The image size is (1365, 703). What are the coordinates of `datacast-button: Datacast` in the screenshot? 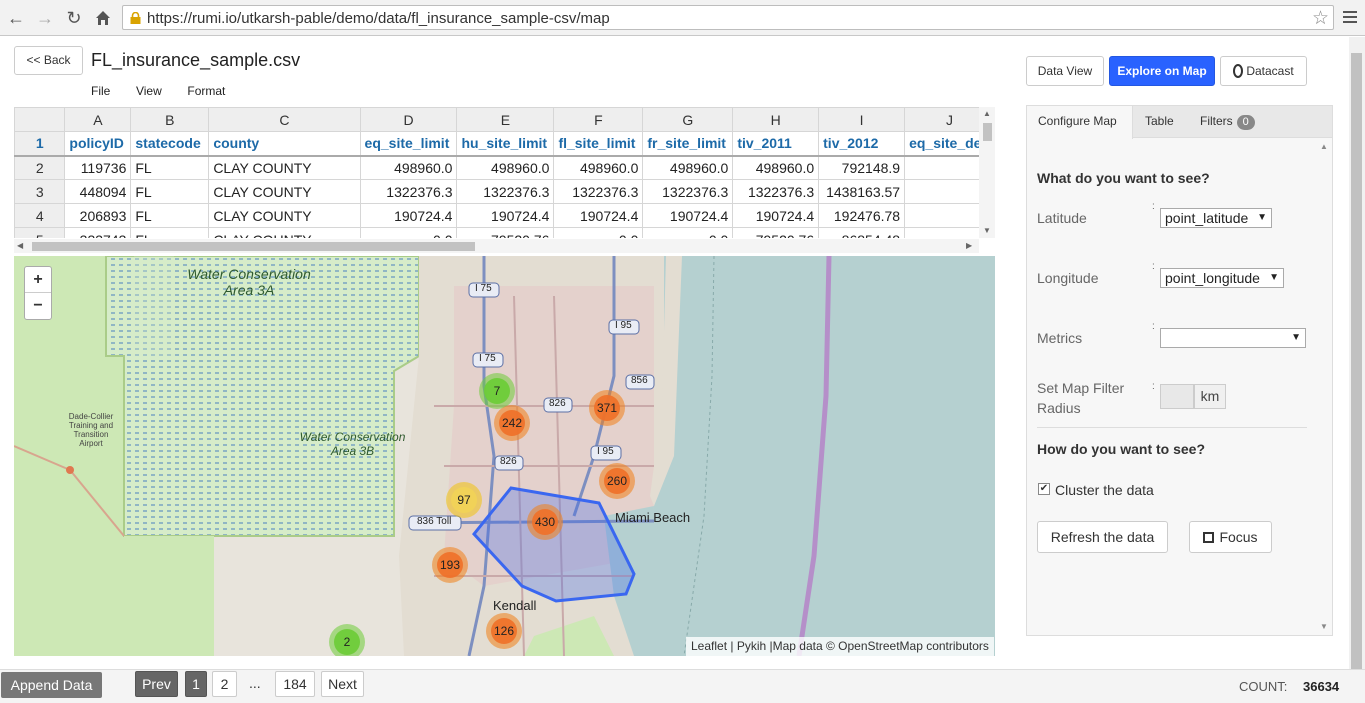 It's located at (1263, 71).